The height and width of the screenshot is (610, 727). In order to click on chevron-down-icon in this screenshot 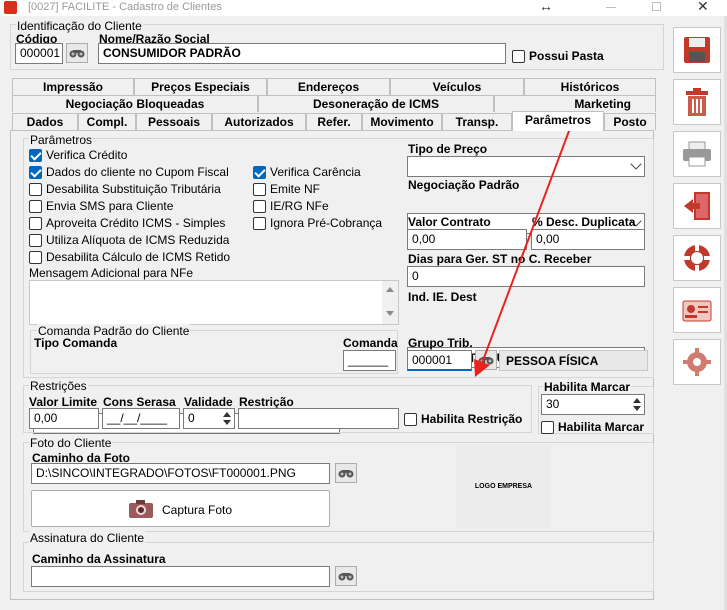, I will do `click(636, 164)`.